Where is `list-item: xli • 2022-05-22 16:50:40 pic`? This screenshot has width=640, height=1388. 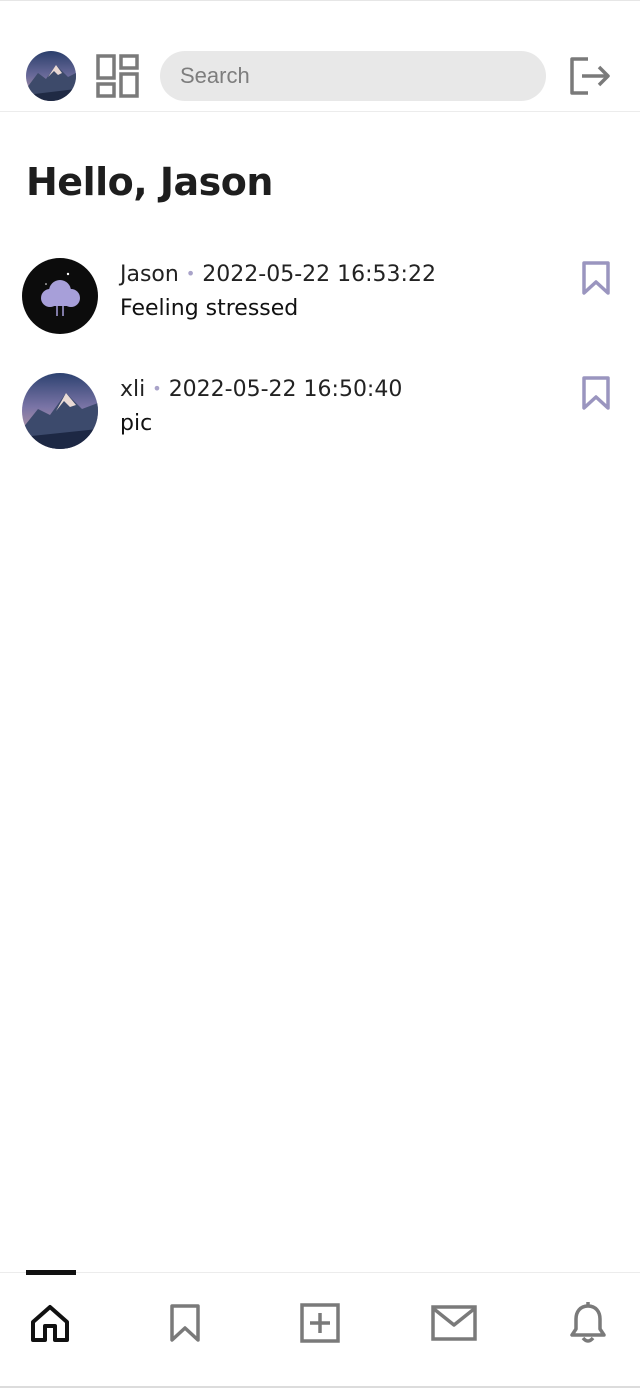 list-item: xli • 2022-05-22 16:50:40 pic is located at coordinates (320, 423).